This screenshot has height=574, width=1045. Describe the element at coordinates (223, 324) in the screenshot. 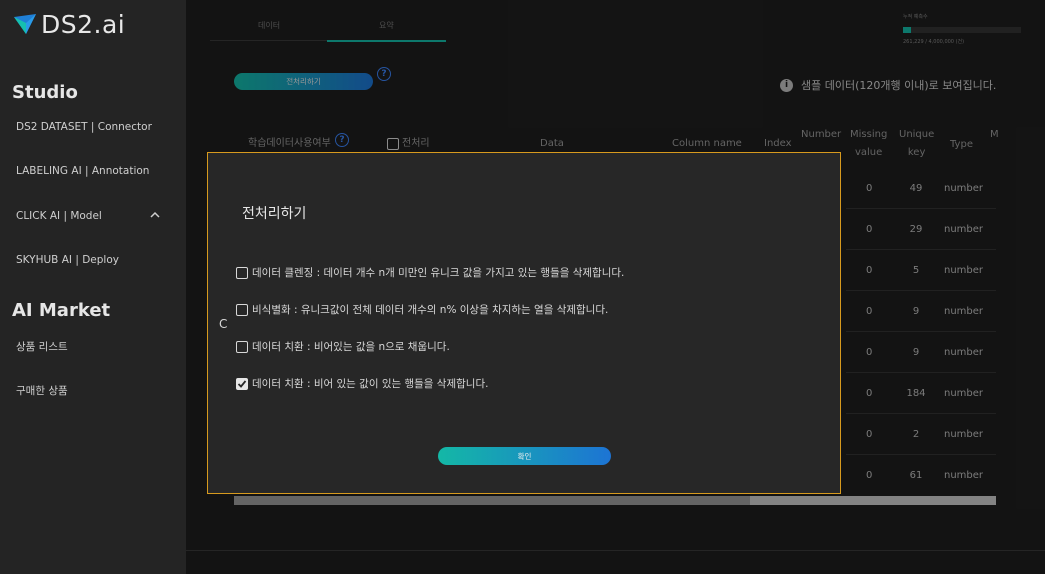

I see `stray-text: C` at that location.